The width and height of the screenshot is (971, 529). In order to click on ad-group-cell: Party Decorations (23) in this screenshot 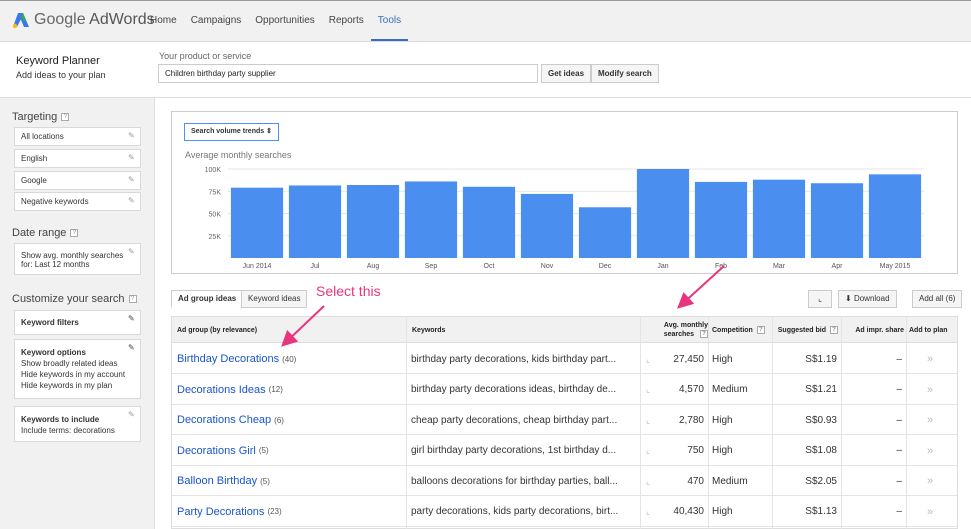, I will do `click(229, 512)`.